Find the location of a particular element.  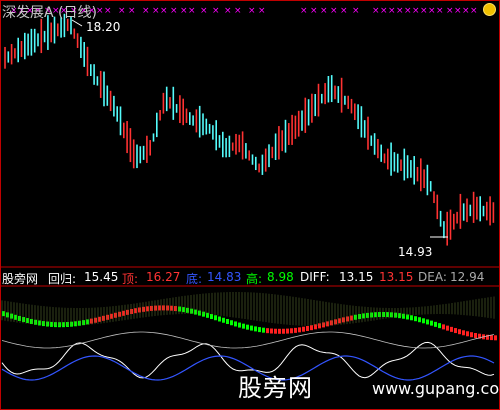

high-label: 高: is located at coordinates (254, 279).